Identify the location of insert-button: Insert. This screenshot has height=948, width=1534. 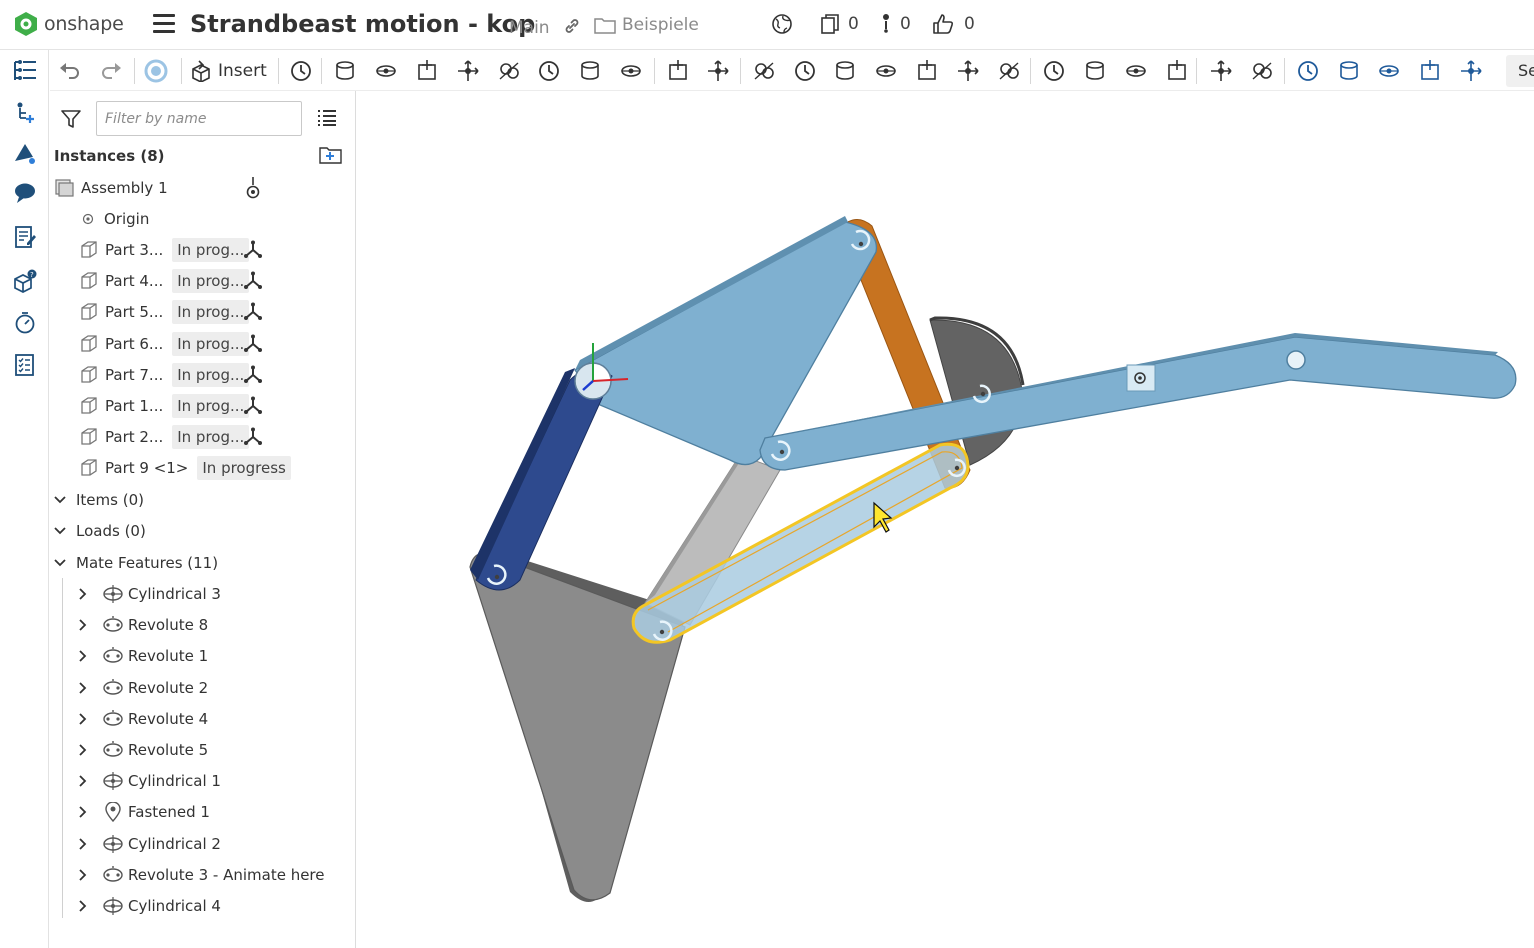
(228, 71).